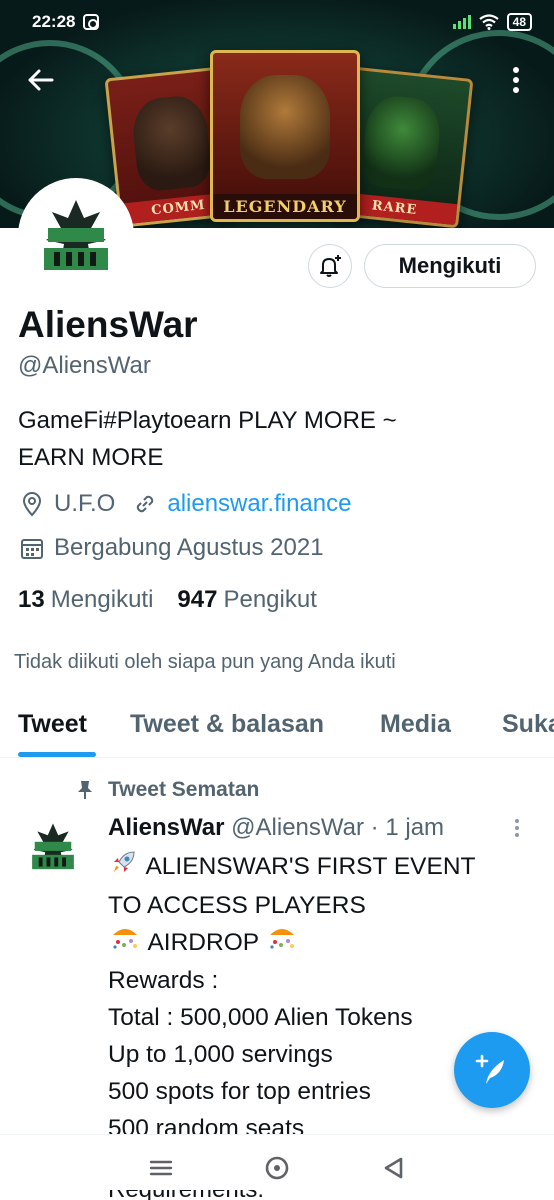  What do you see at coordinates (124, 867) in the screenshot?
I see `rocket-emoji-icon` at bounding box center [124, 867].